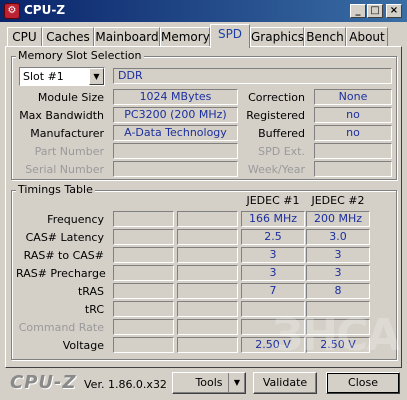  I want to click on correction-label: Correction, so click(276, 97).